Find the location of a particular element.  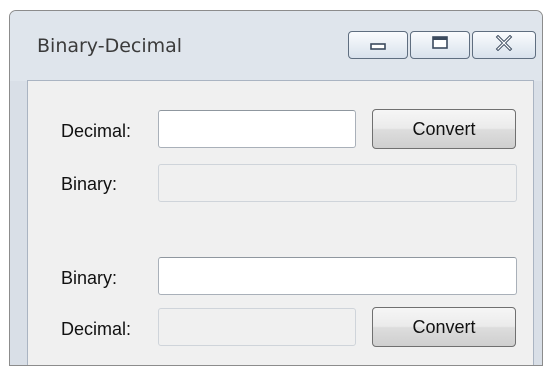

close-button is located at coordinates (504, 45).